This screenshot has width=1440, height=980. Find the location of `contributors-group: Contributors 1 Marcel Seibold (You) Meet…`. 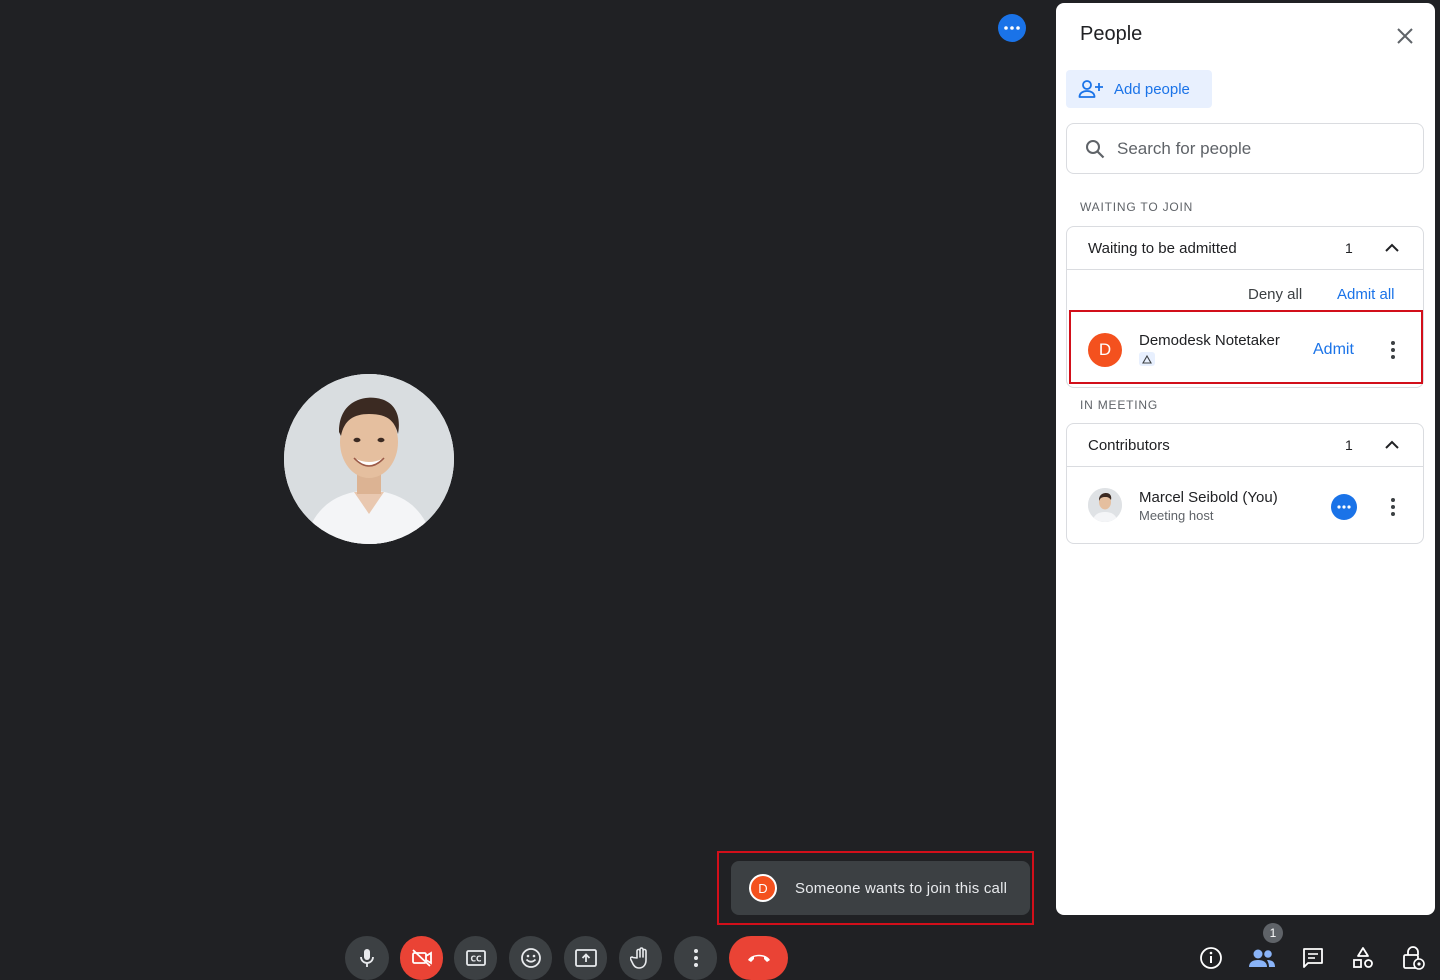

contributors-group: Contributors 1 Marcel Seibold (You) Meet… is located at coordinates (1245, 483).